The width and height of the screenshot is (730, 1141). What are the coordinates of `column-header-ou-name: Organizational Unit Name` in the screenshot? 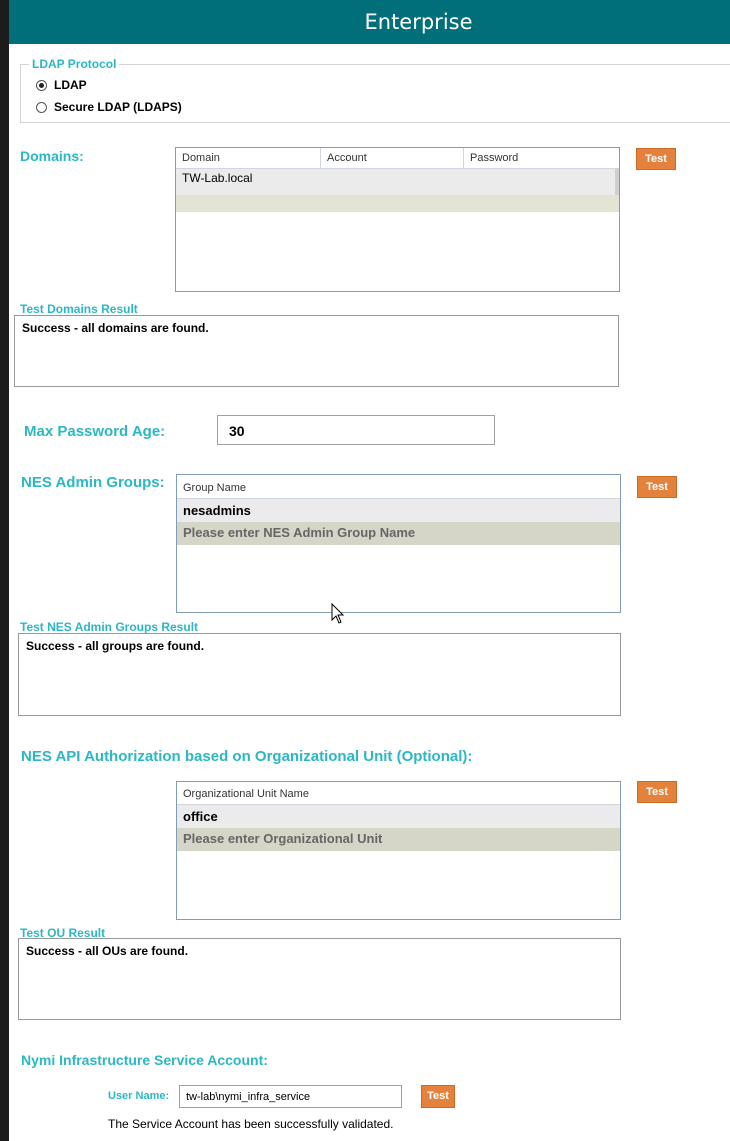 It's located at (398, 793).